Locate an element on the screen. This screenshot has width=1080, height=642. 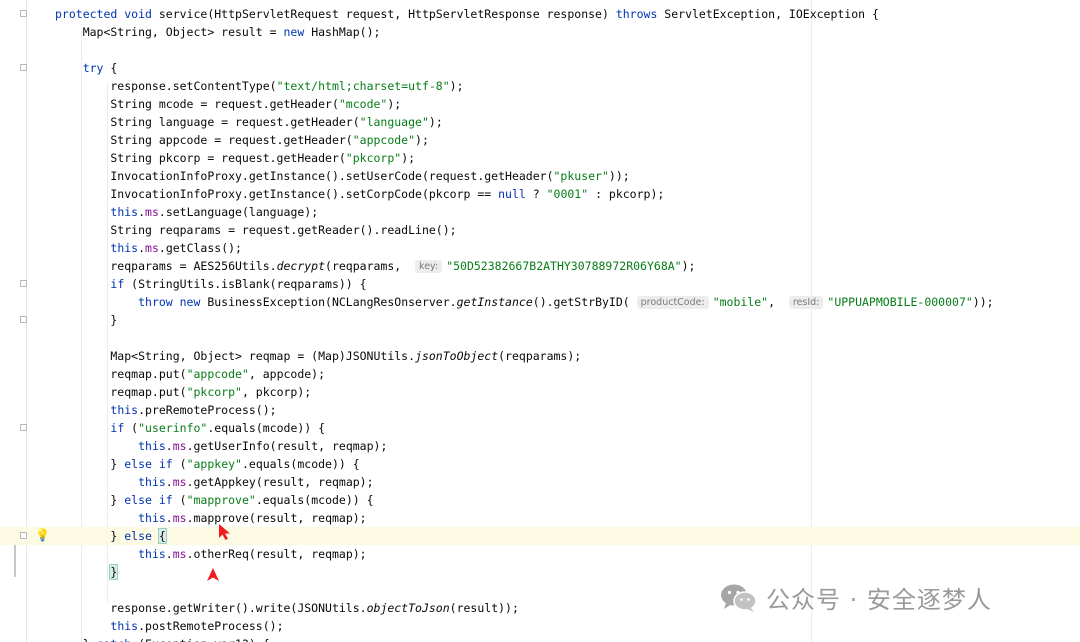
code-text: if (StringUtils.isBlank(reqparams)) { is located at coordinates (238, 284).